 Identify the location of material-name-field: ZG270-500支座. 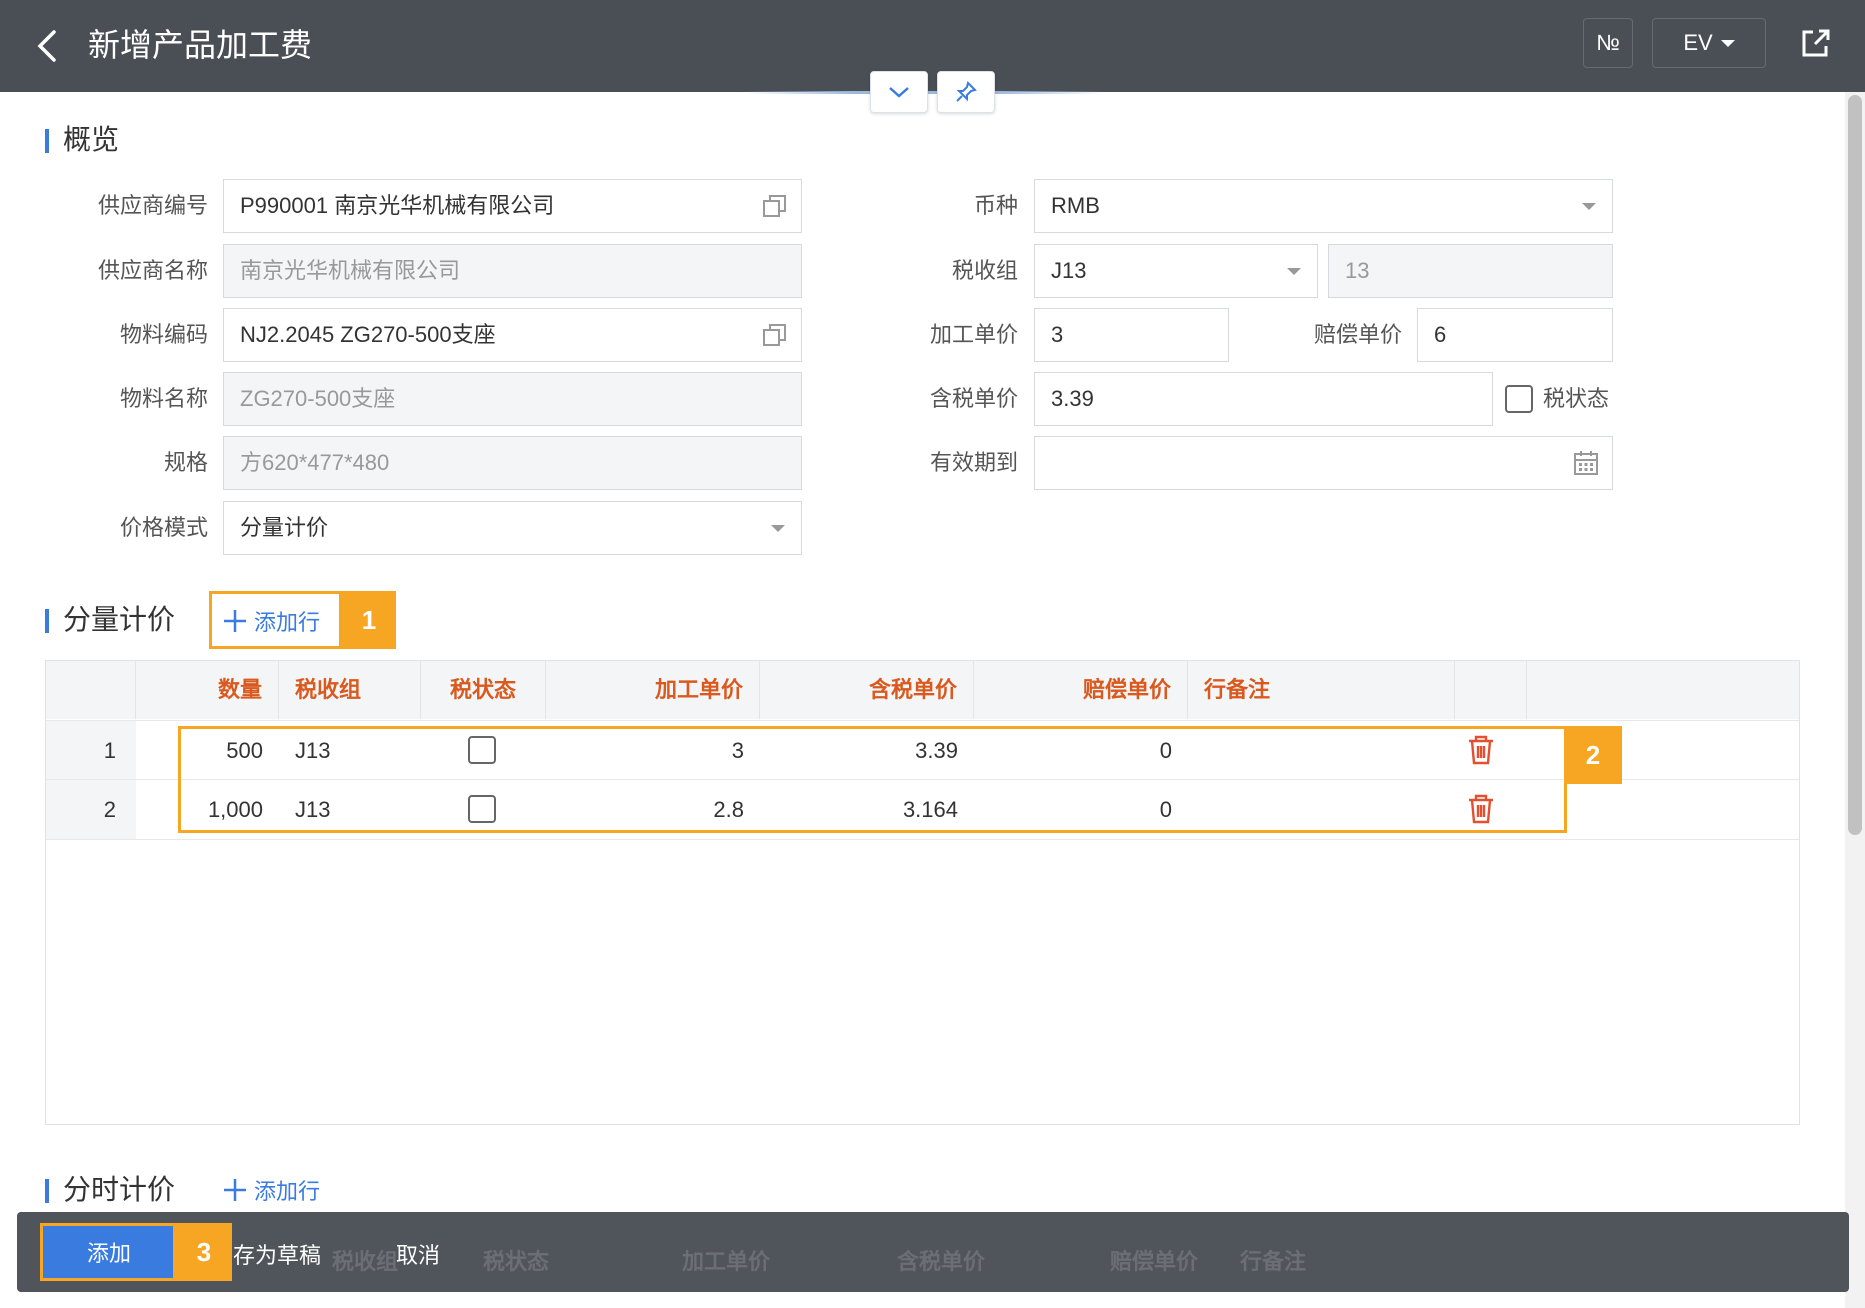
(512, 399).